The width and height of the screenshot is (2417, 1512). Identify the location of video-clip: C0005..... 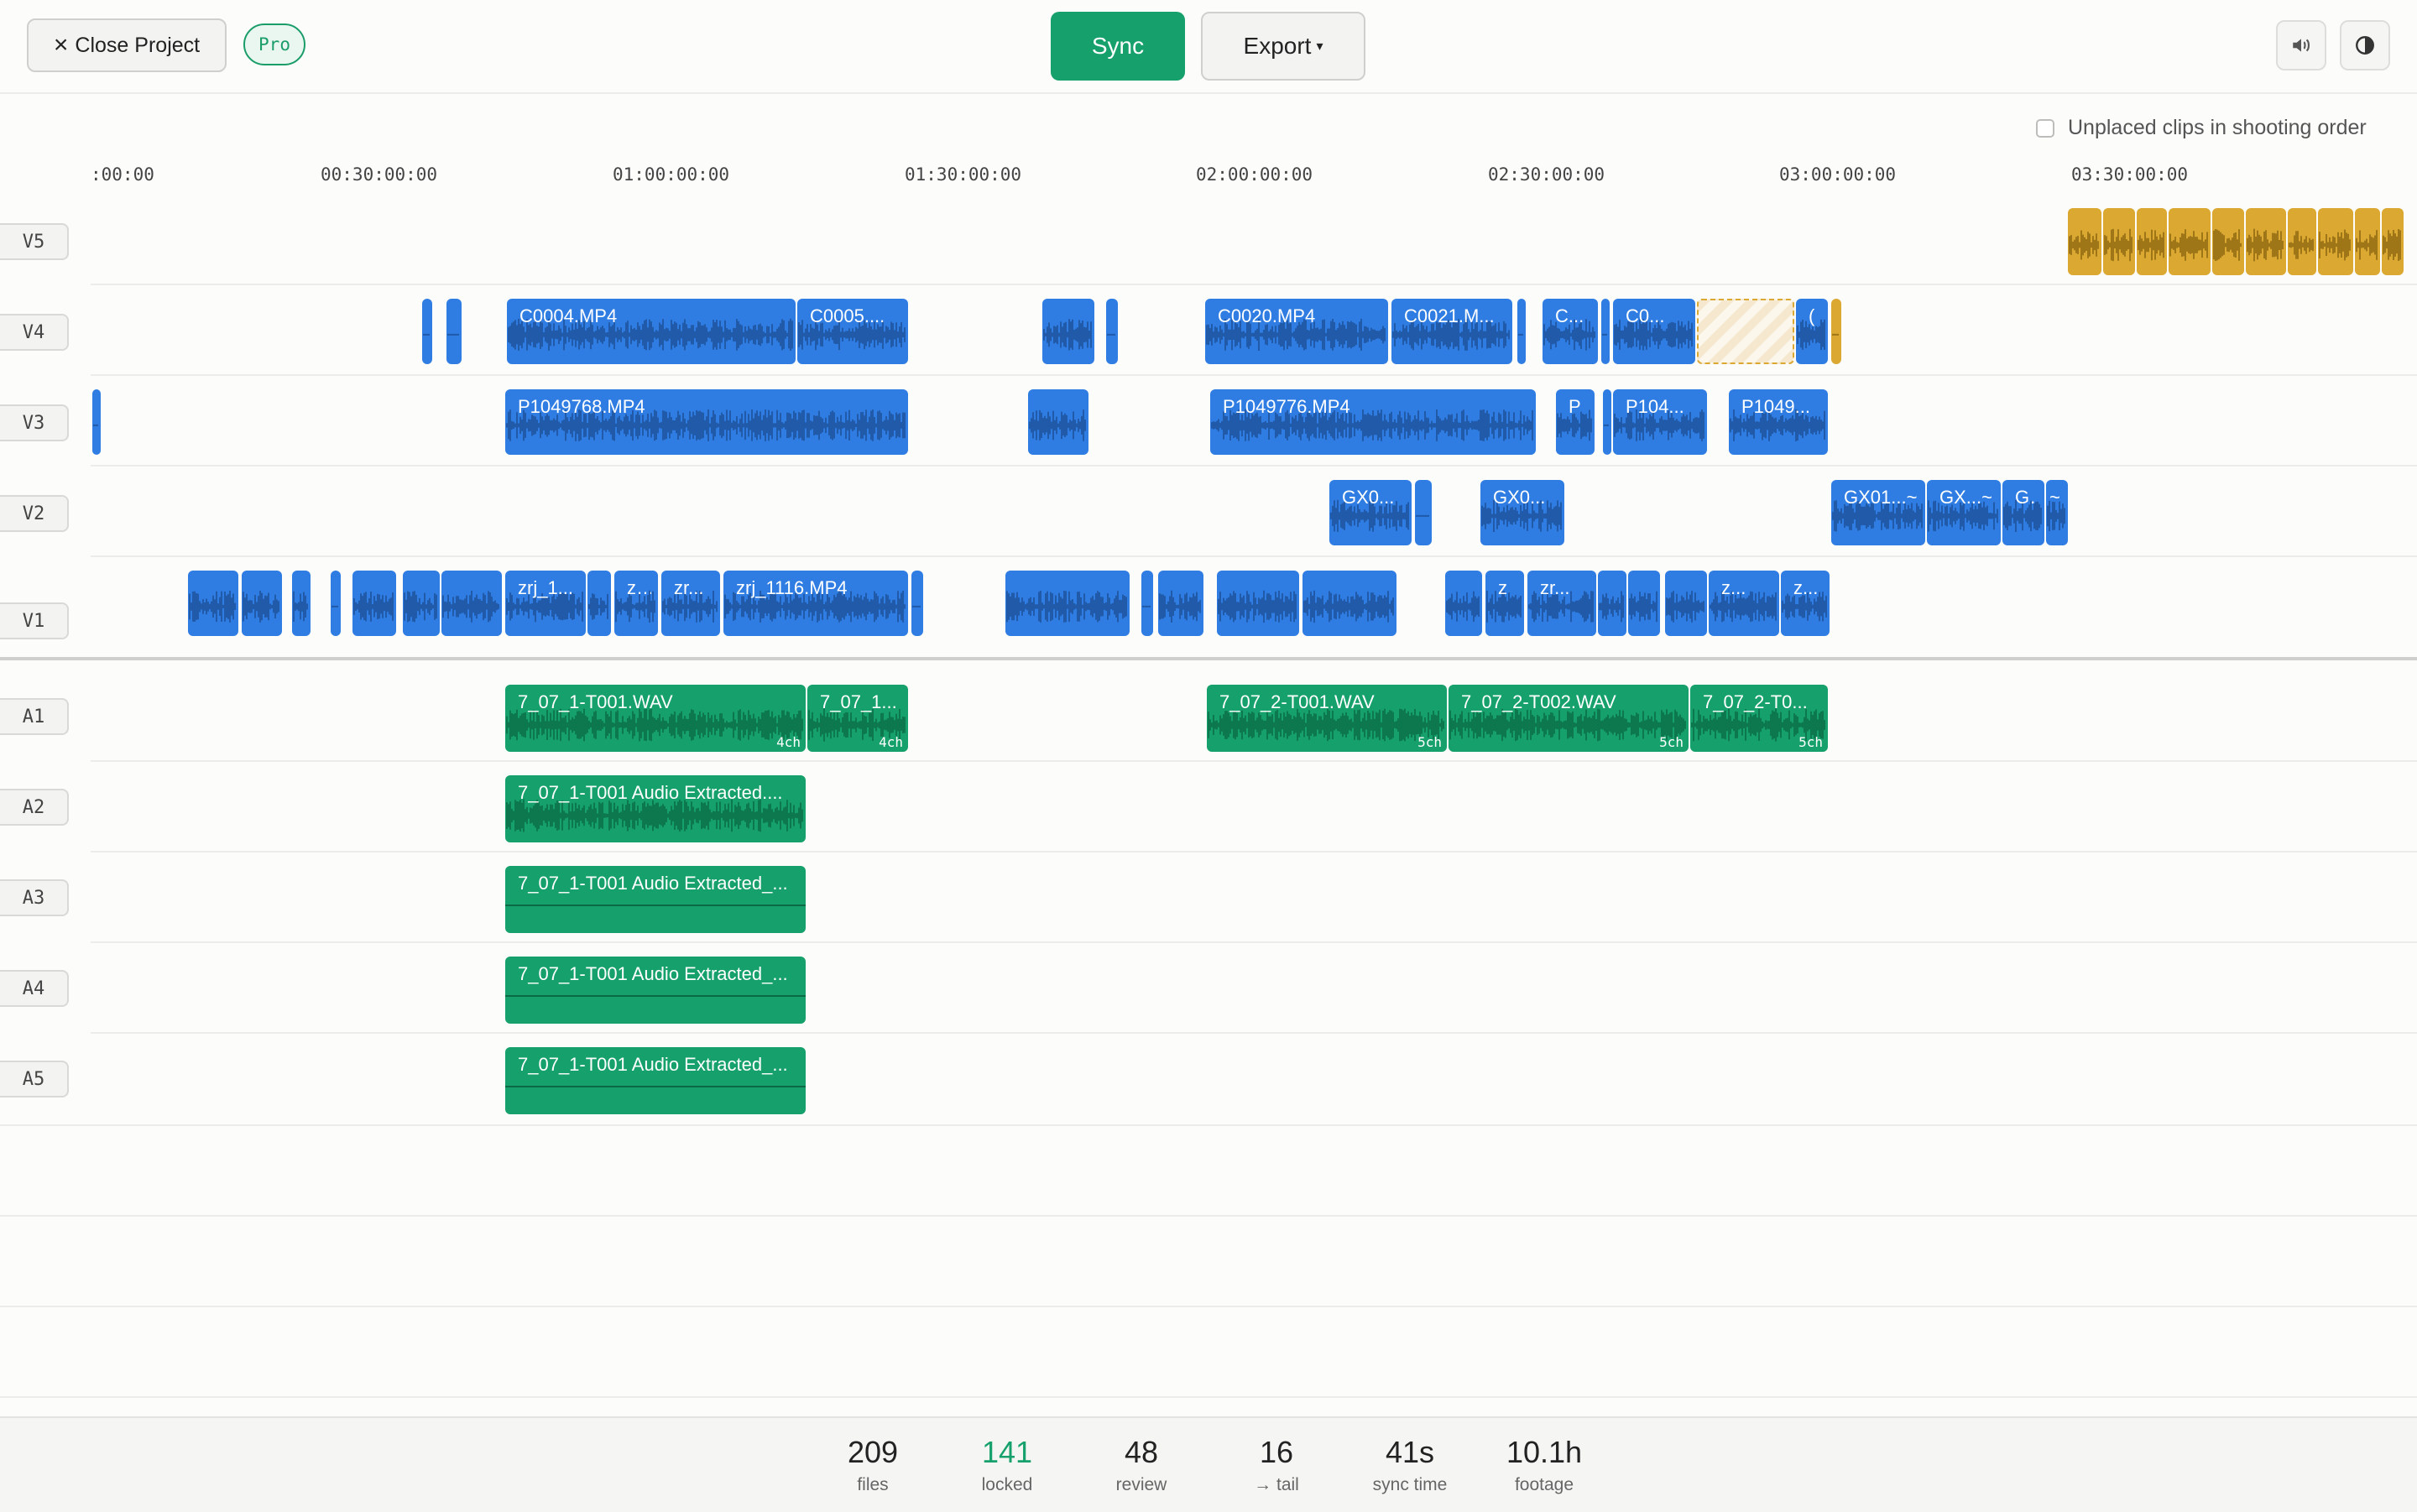
(852, 331).